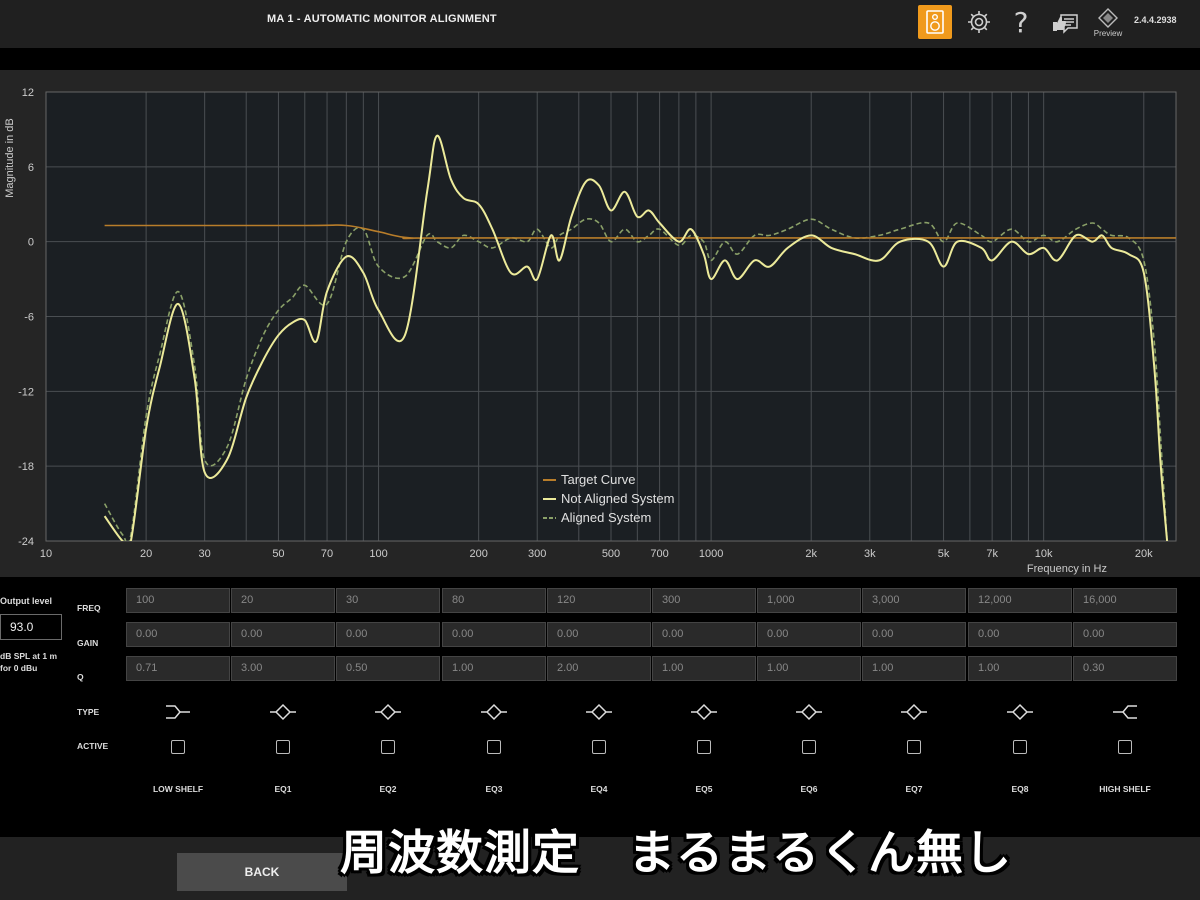 Image resolution: width=1200 pixels, height=900 pixels. Describe the element at coordinates (89, 608) in the screenshot. I see `freq-row-label: FREQ` at that location.